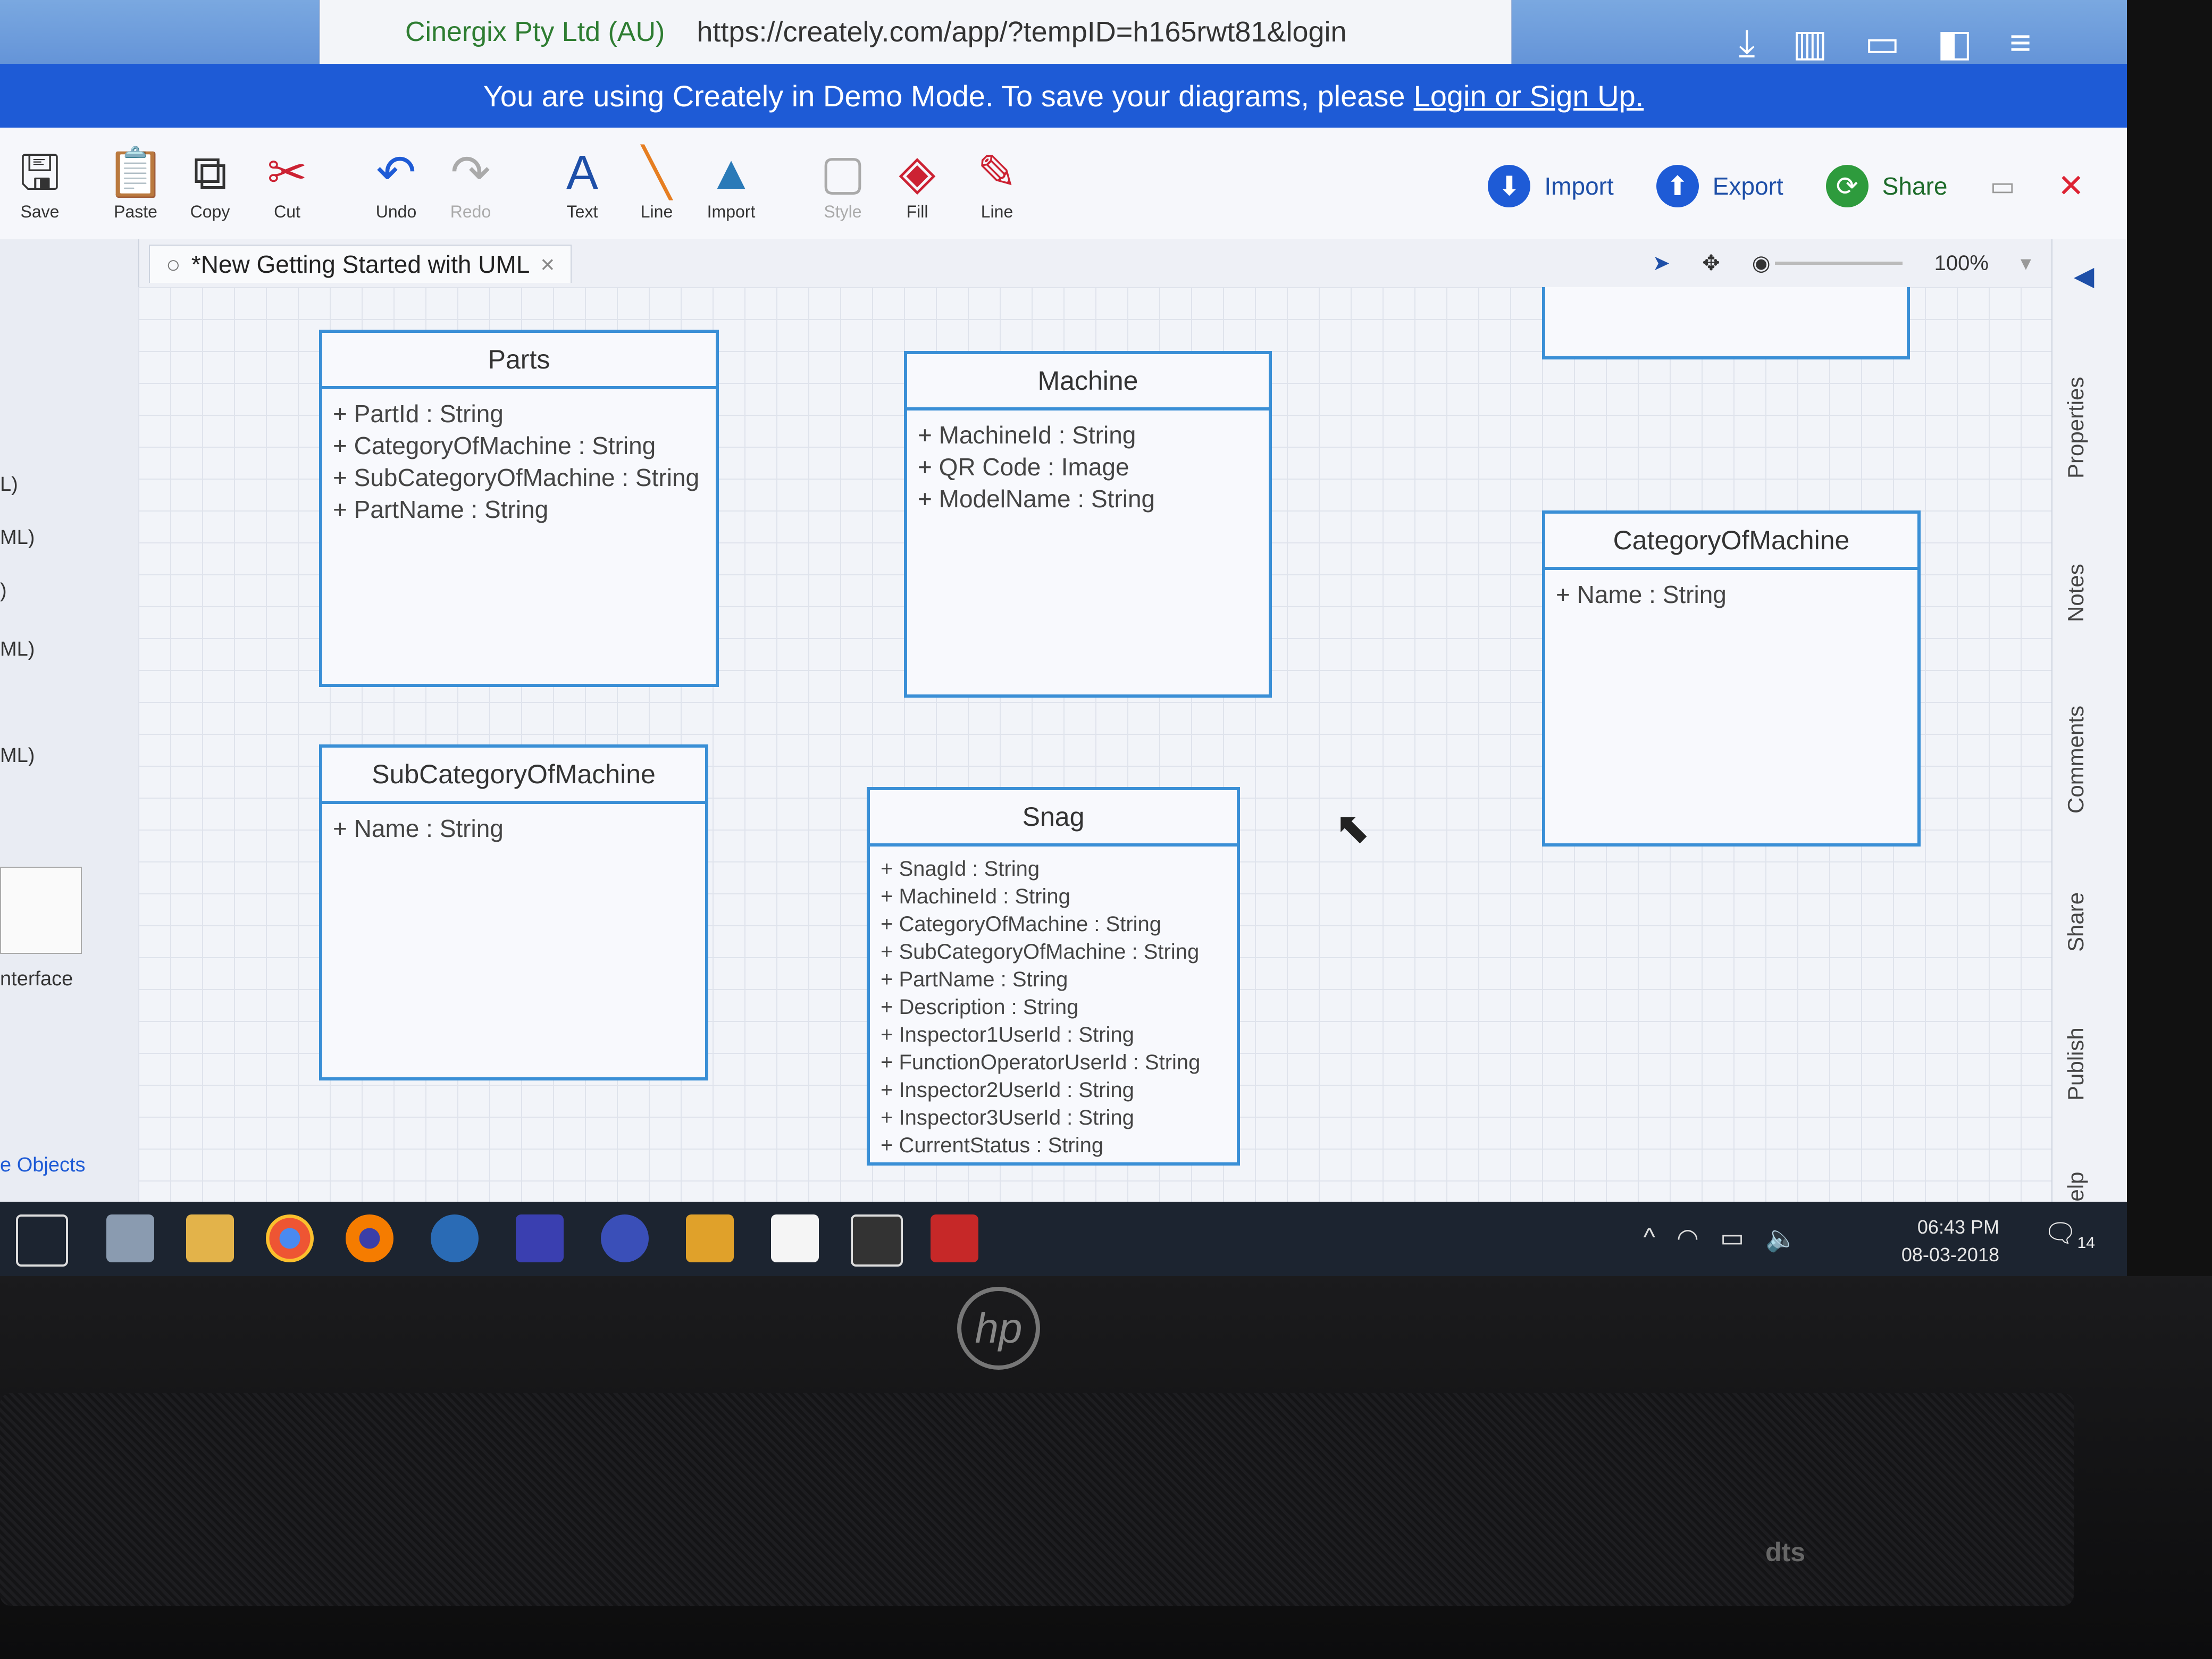 The height and width of the screenshot is (1659, 2212). What do you see at coordinates (40, 172) in the screenshot?
I see `save-icon: 🖫` at bounding box center [40, 172].